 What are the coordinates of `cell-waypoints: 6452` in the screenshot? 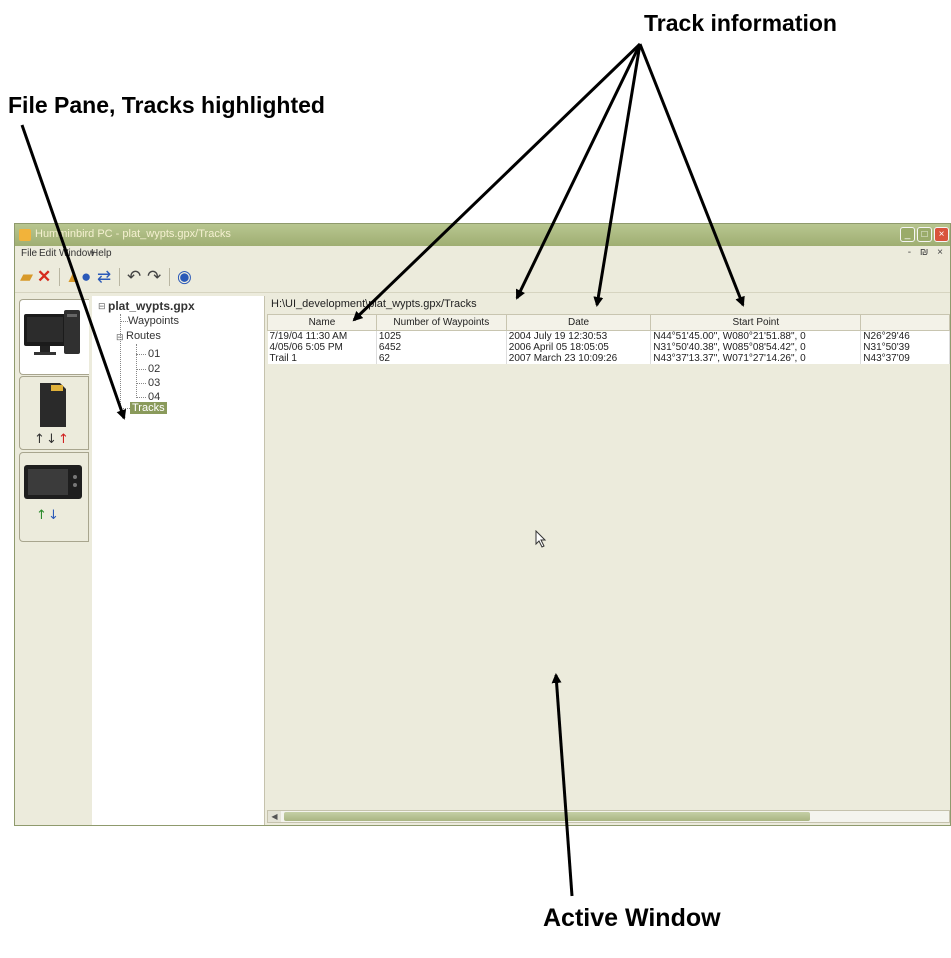 It's located at (441, 347).